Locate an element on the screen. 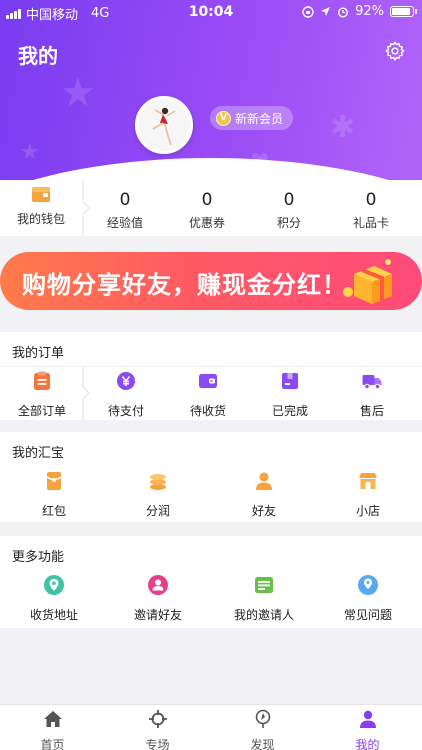  stat-label: 礼品卡 is located at coordinates (370, 223).